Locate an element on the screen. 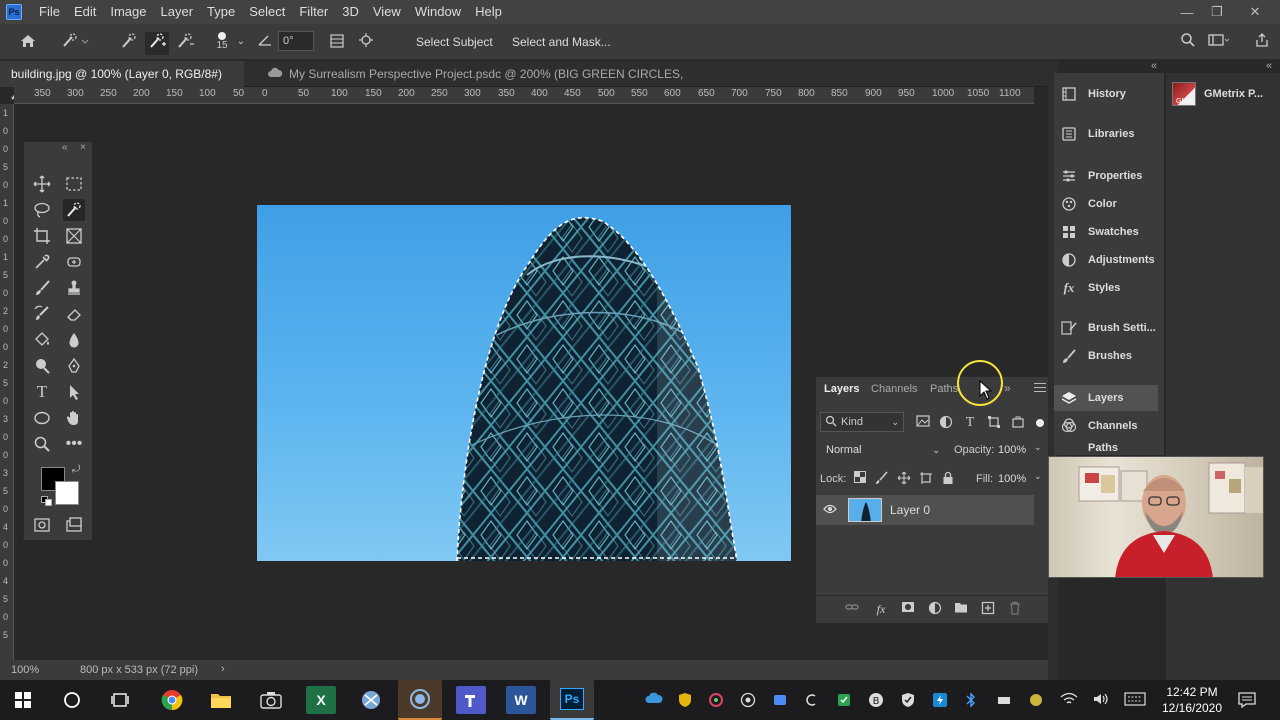 Image resolution: width=1280 pixels, height=720 pixels. app-tray-icon is located at coordinates (716, 701).